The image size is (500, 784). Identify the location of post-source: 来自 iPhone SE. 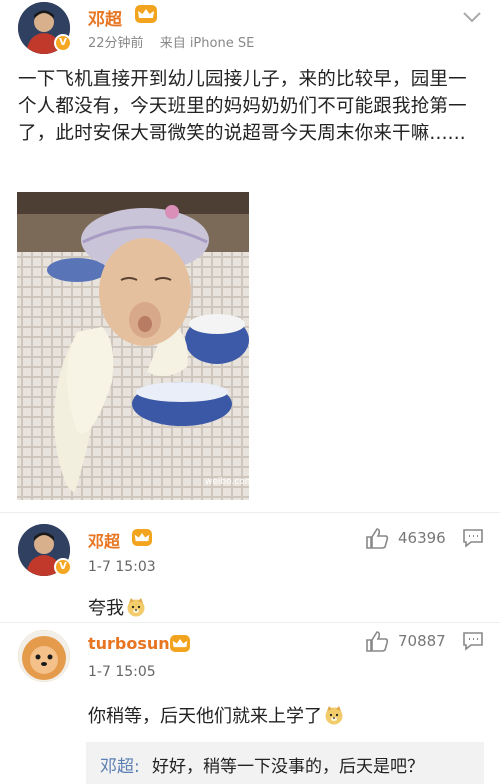
(207, 43).